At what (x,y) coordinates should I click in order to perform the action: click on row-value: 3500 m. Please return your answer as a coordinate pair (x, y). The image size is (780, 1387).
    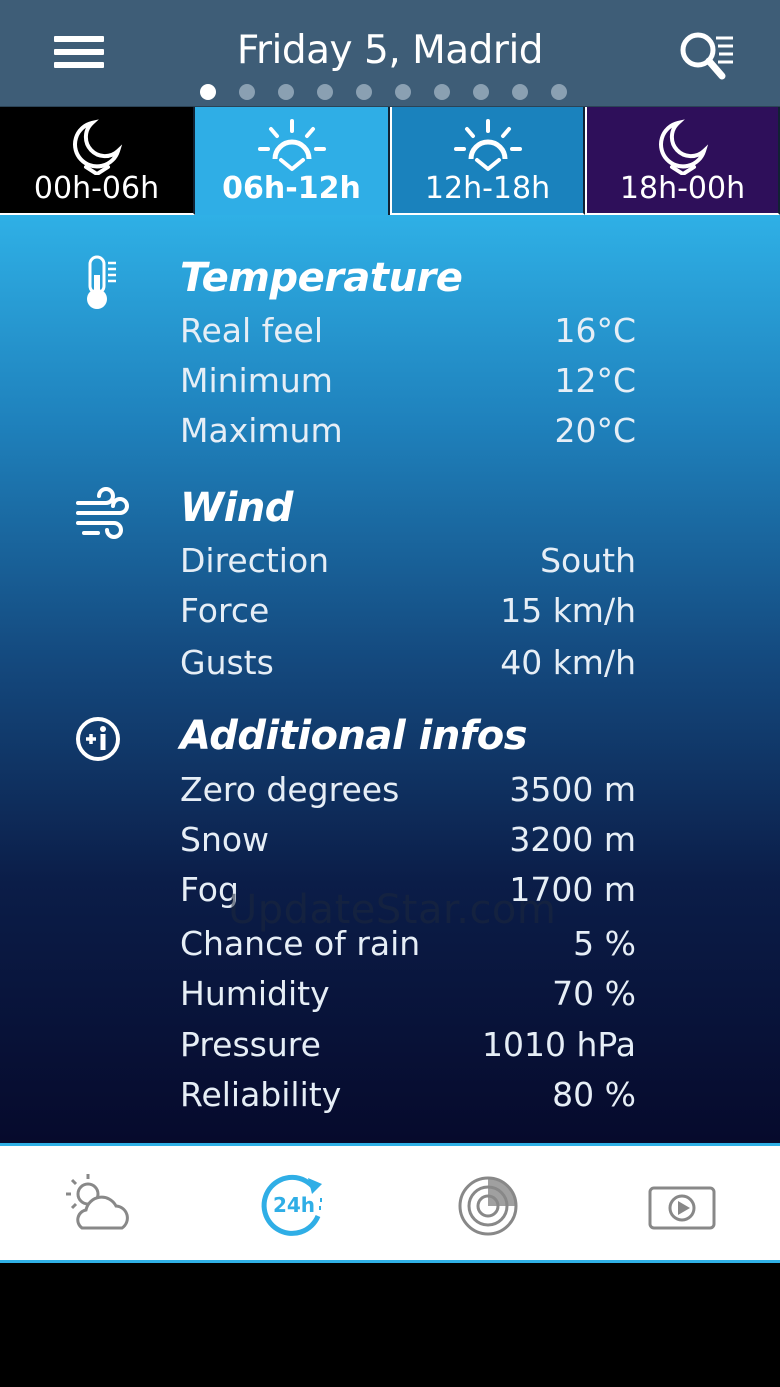
    Looking at the image, I should click on (572, 789).